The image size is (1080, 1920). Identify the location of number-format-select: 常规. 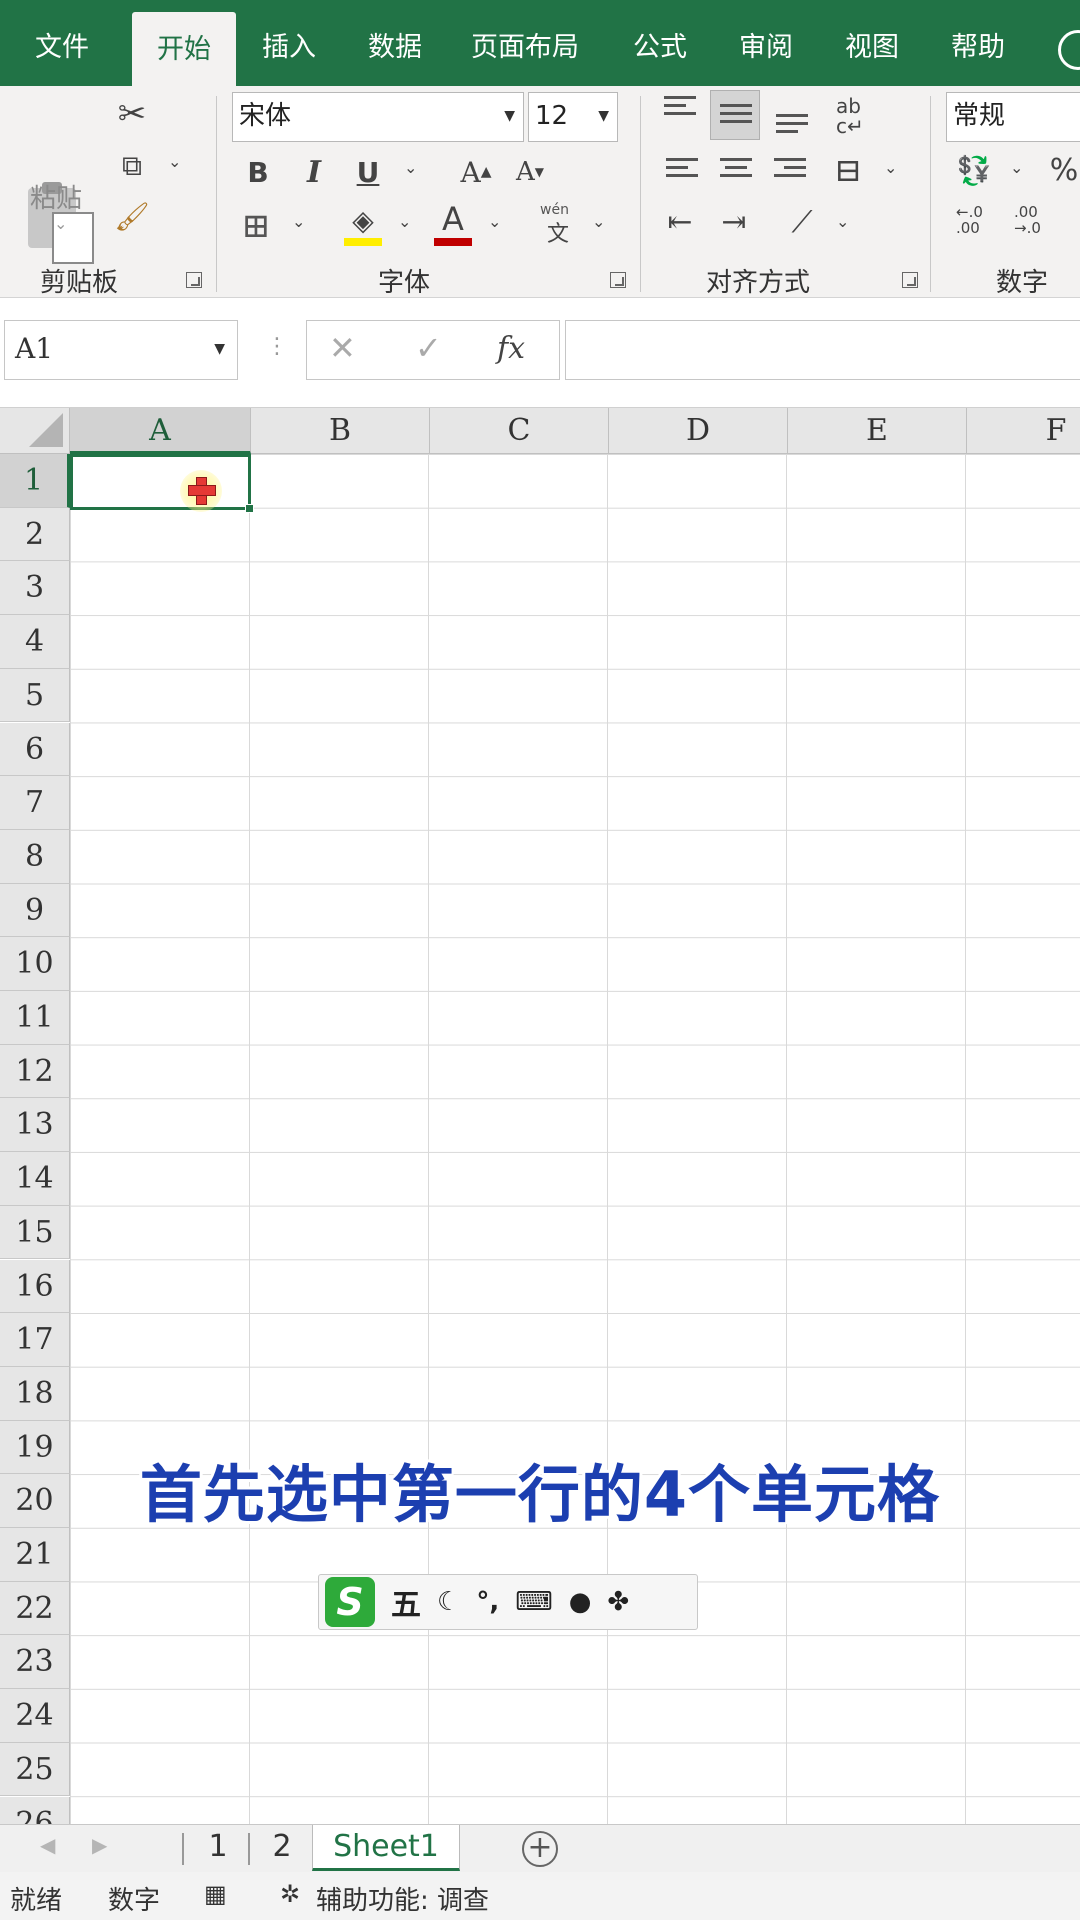
(1013, 117).